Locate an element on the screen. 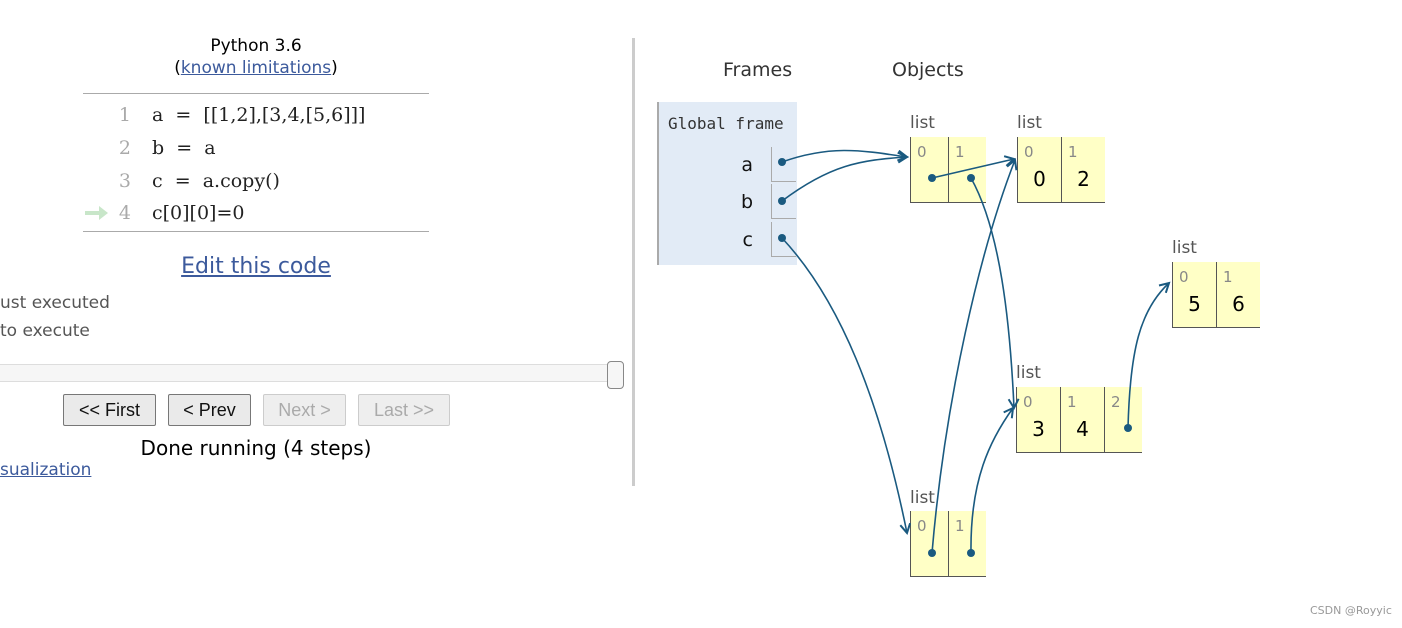 The height and width of the screenshot is (628, 1402). list-cell: 00 is located at coordinates (1039, 170).